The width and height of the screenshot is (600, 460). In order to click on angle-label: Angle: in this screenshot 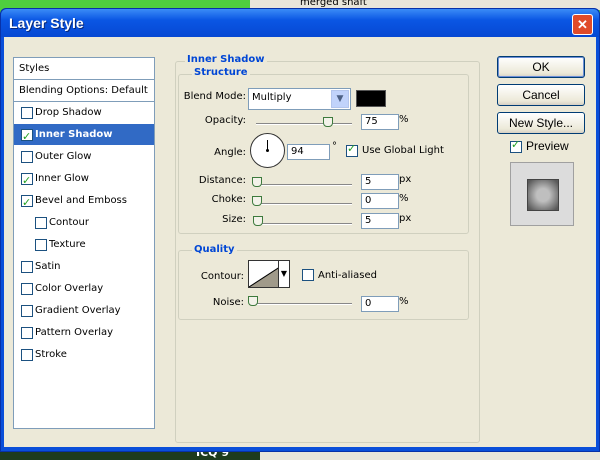, I will do `click(230, 152)`.